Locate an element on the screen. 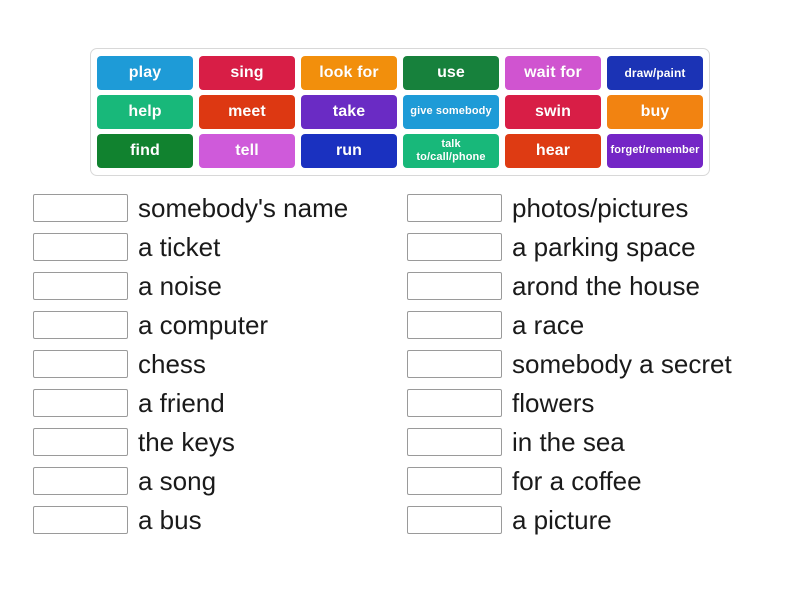 This screenshot has height=600, width=800. answer-row: somebody's name is located at coordinates (219, 207).